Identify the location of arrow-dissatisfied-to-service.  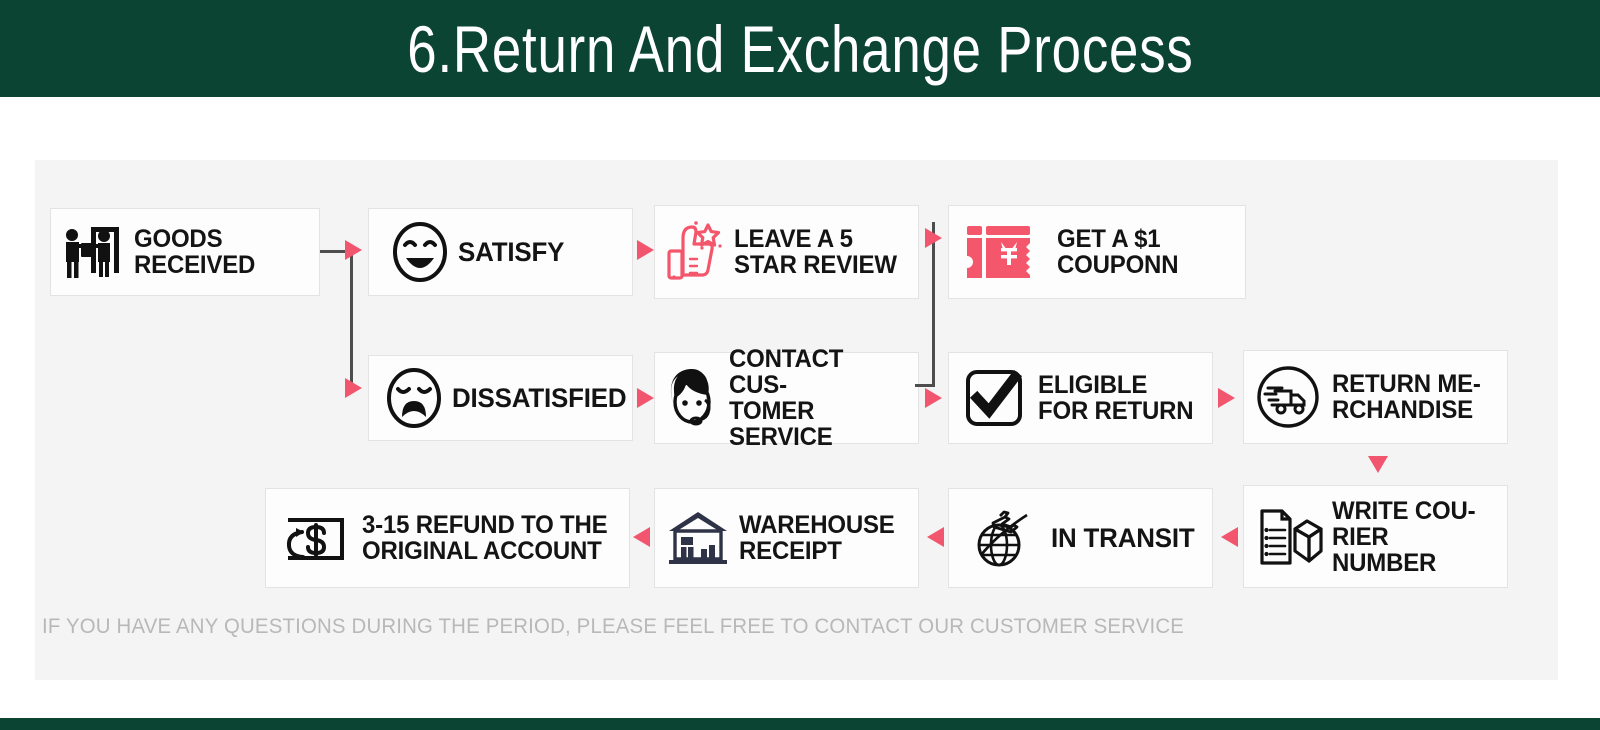
(645, 398).